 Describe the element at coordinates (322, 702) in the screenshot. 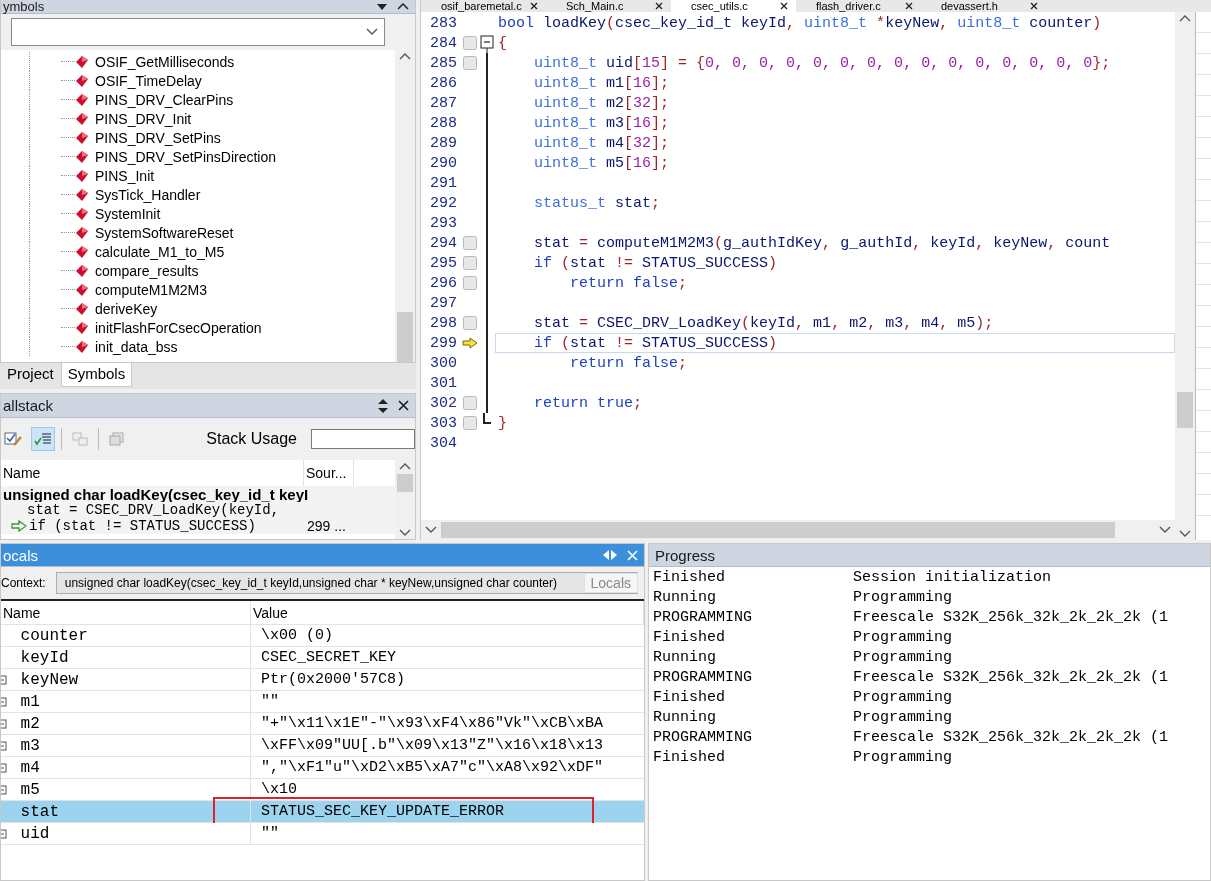

I see `variable-row: m1 ""` at that location.